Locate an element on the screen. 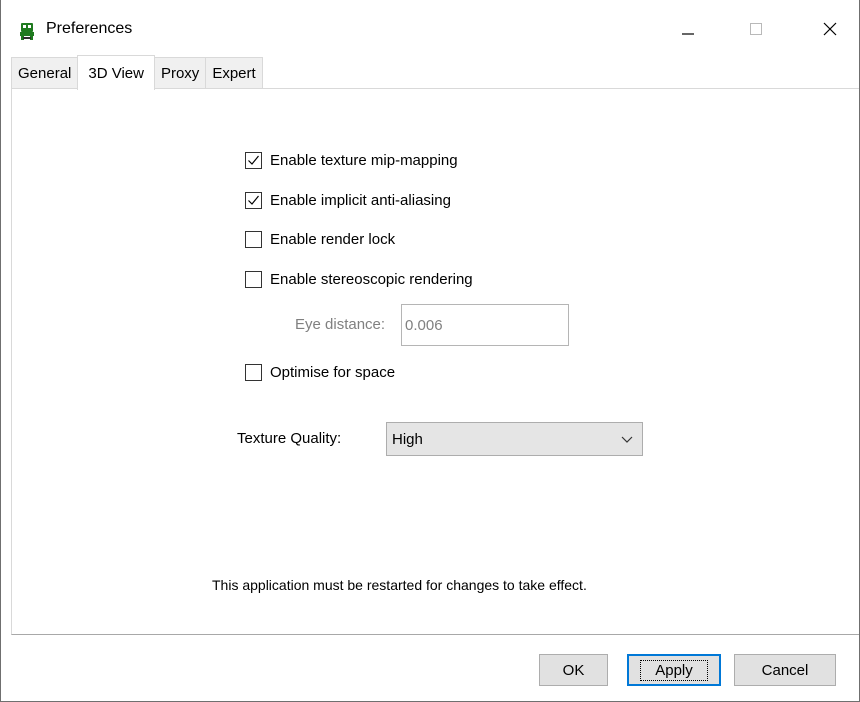  eye-distance-input: 0.006 is located at coordinates (485, 325).